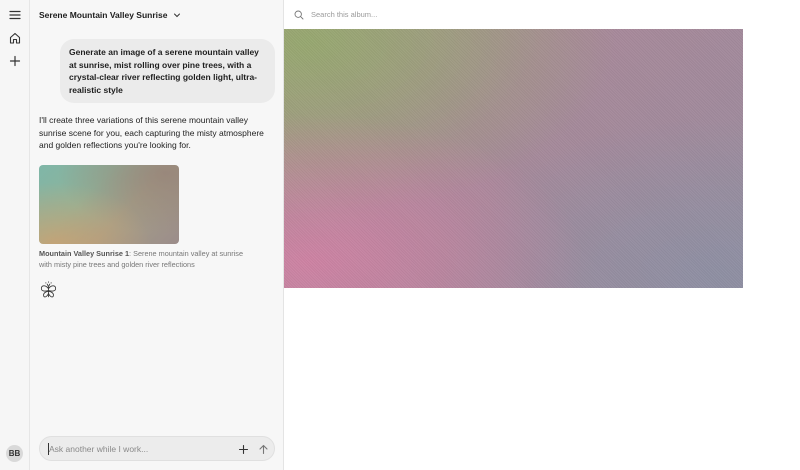 This screenshot has height=470, width=800. I want to click on chevron-down-icon, so click(176, 15).